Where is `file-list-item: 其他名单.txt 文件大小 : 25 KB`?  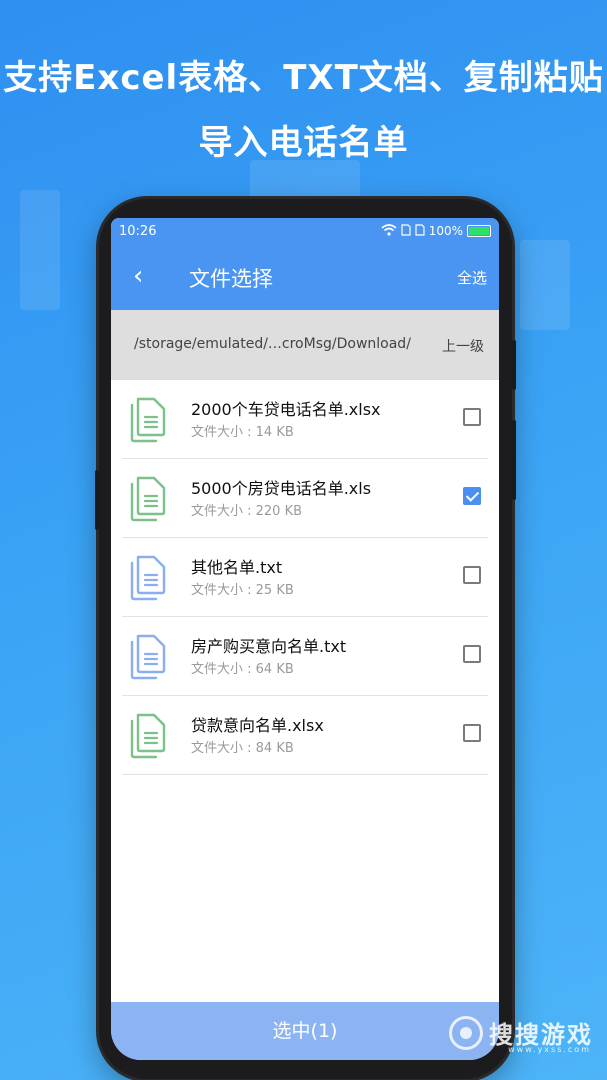 file-list-item: 其他名单.txt 文件大小 : 25 KB is located at coordinates (305, 577).